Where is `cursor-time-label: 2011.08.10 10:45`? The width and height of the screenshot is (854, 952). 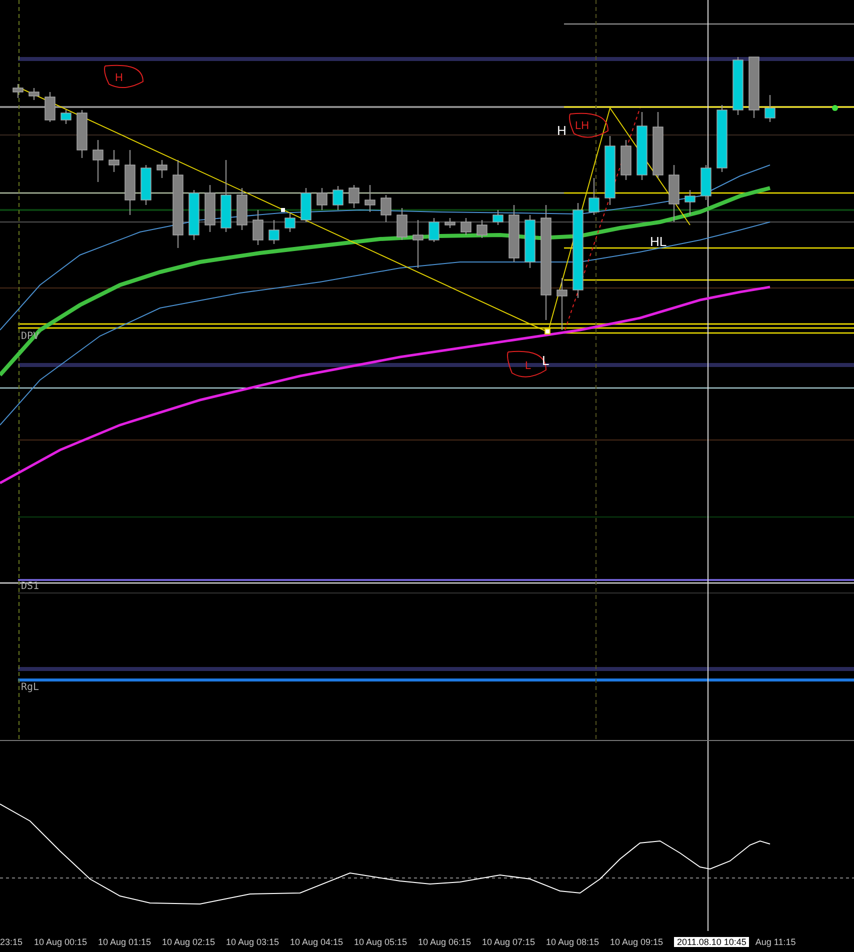
cursor-time-label: 2011.08.10 10:45 is located at coordinates (712, 941).